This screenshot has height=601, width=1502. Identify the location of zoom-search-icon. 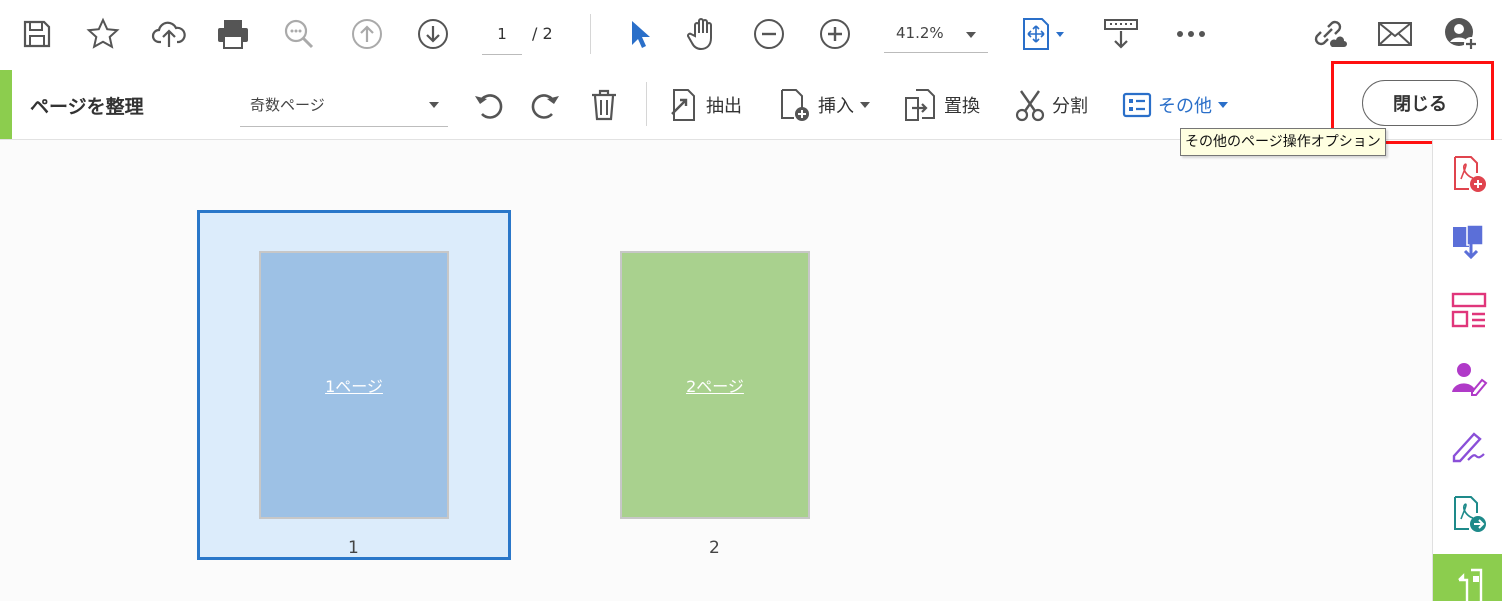
(299, 34).